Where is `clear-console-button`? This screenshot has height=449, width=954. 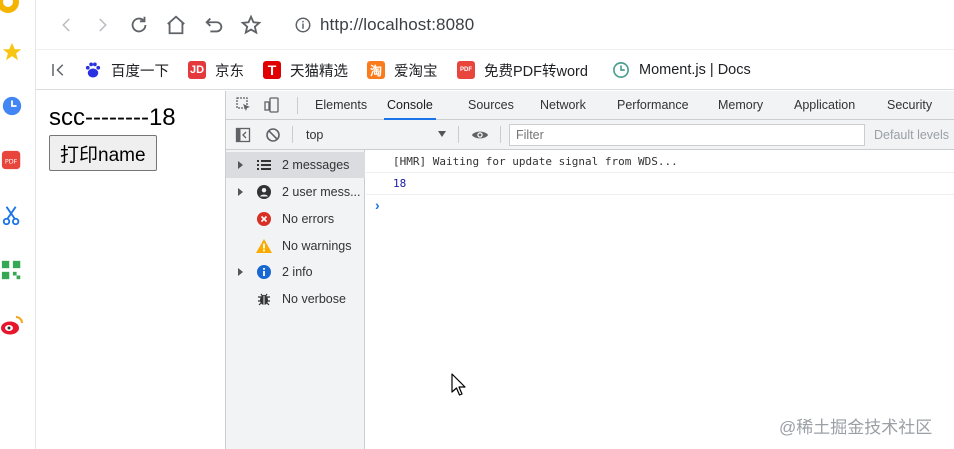
clear-console-button is located at coordinates (273, 135).